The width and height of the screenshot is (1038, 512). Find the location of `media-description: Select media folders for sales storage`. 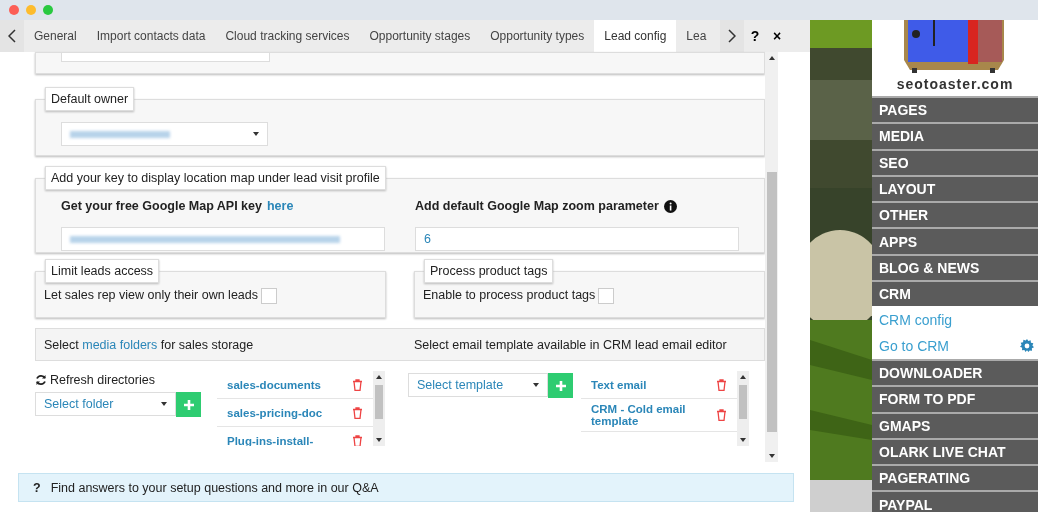

media-description: Select media folders for sales storage is located at coordinates (149, 344).